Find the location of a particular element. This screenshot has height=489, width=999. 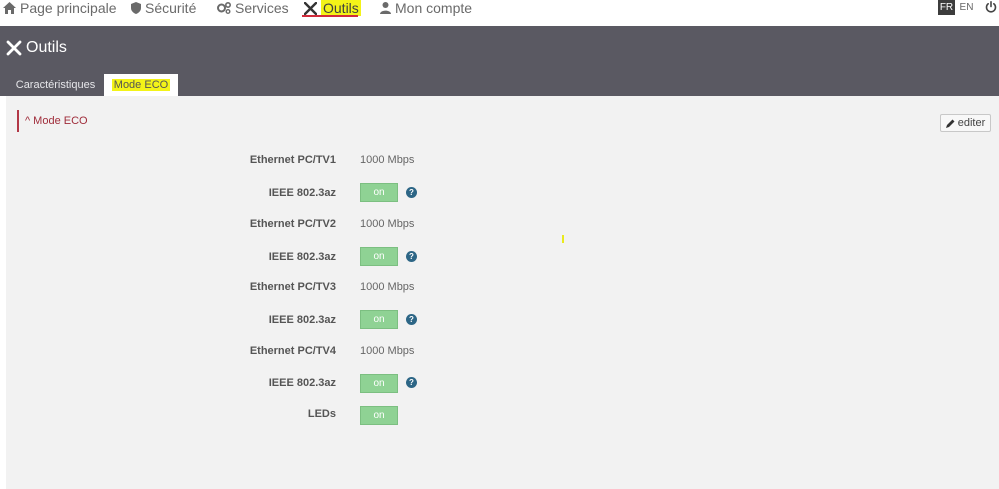

logout-button is located at coordinates (991, 9).